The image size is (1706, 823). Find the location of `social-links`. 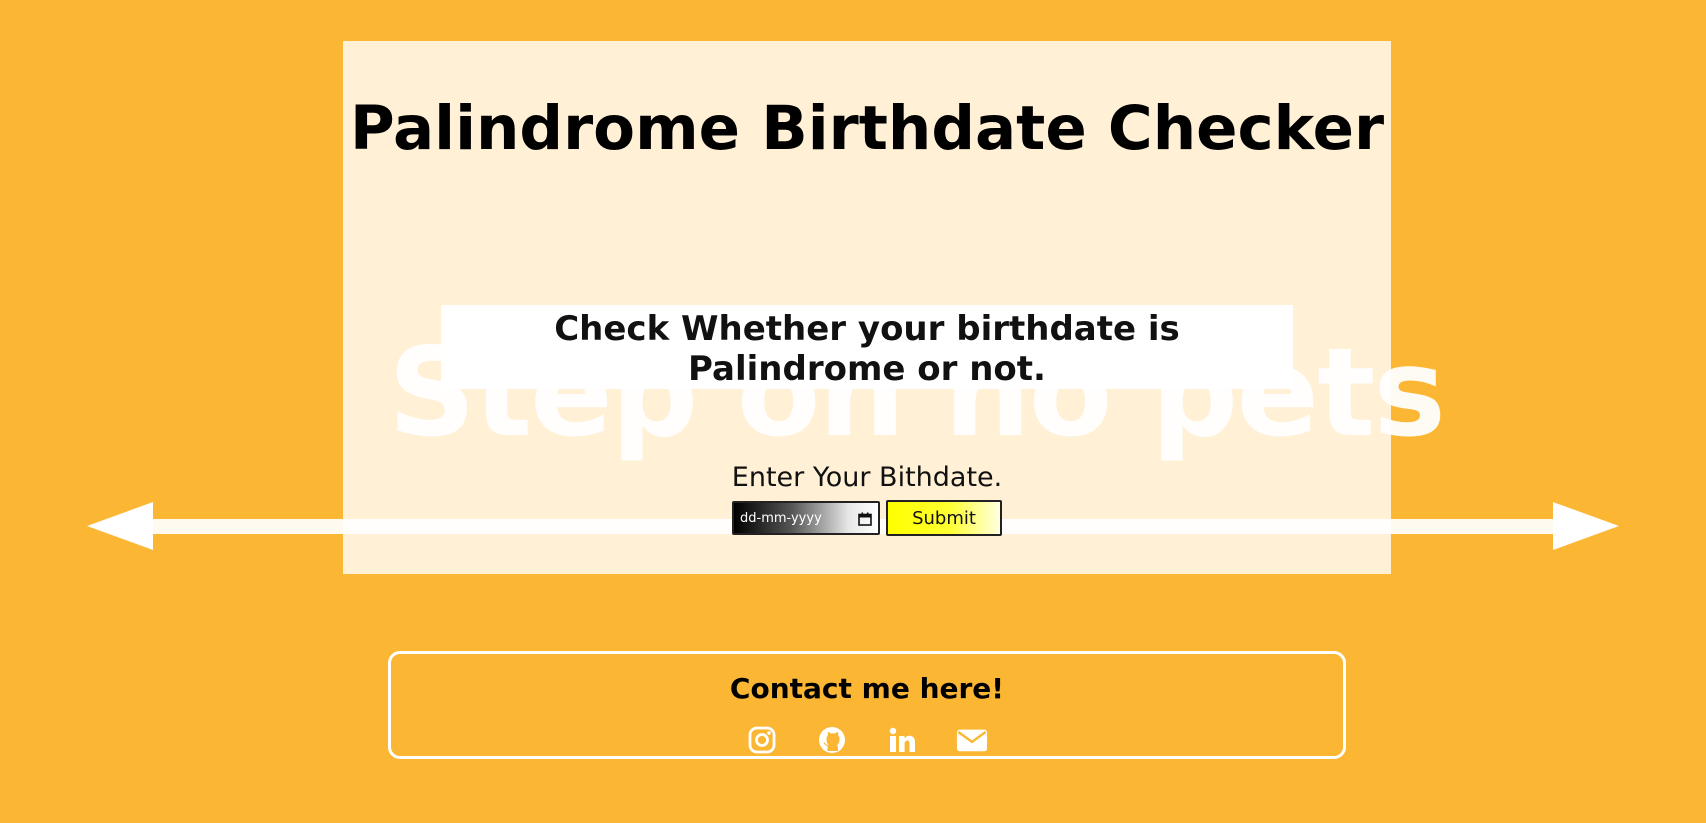

social-links is located at coordinates (867, 740).